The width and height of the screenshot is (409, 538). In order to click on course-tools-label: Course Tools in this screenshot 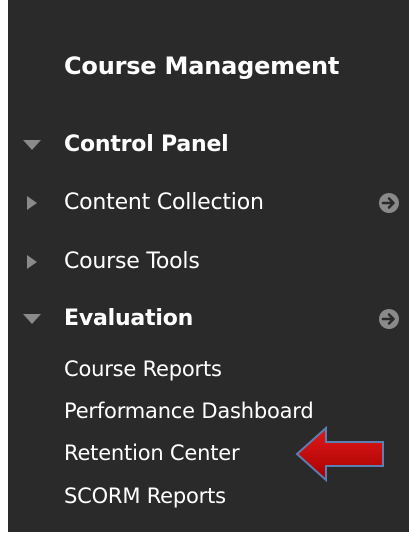, I will do `click(132, 261)`.